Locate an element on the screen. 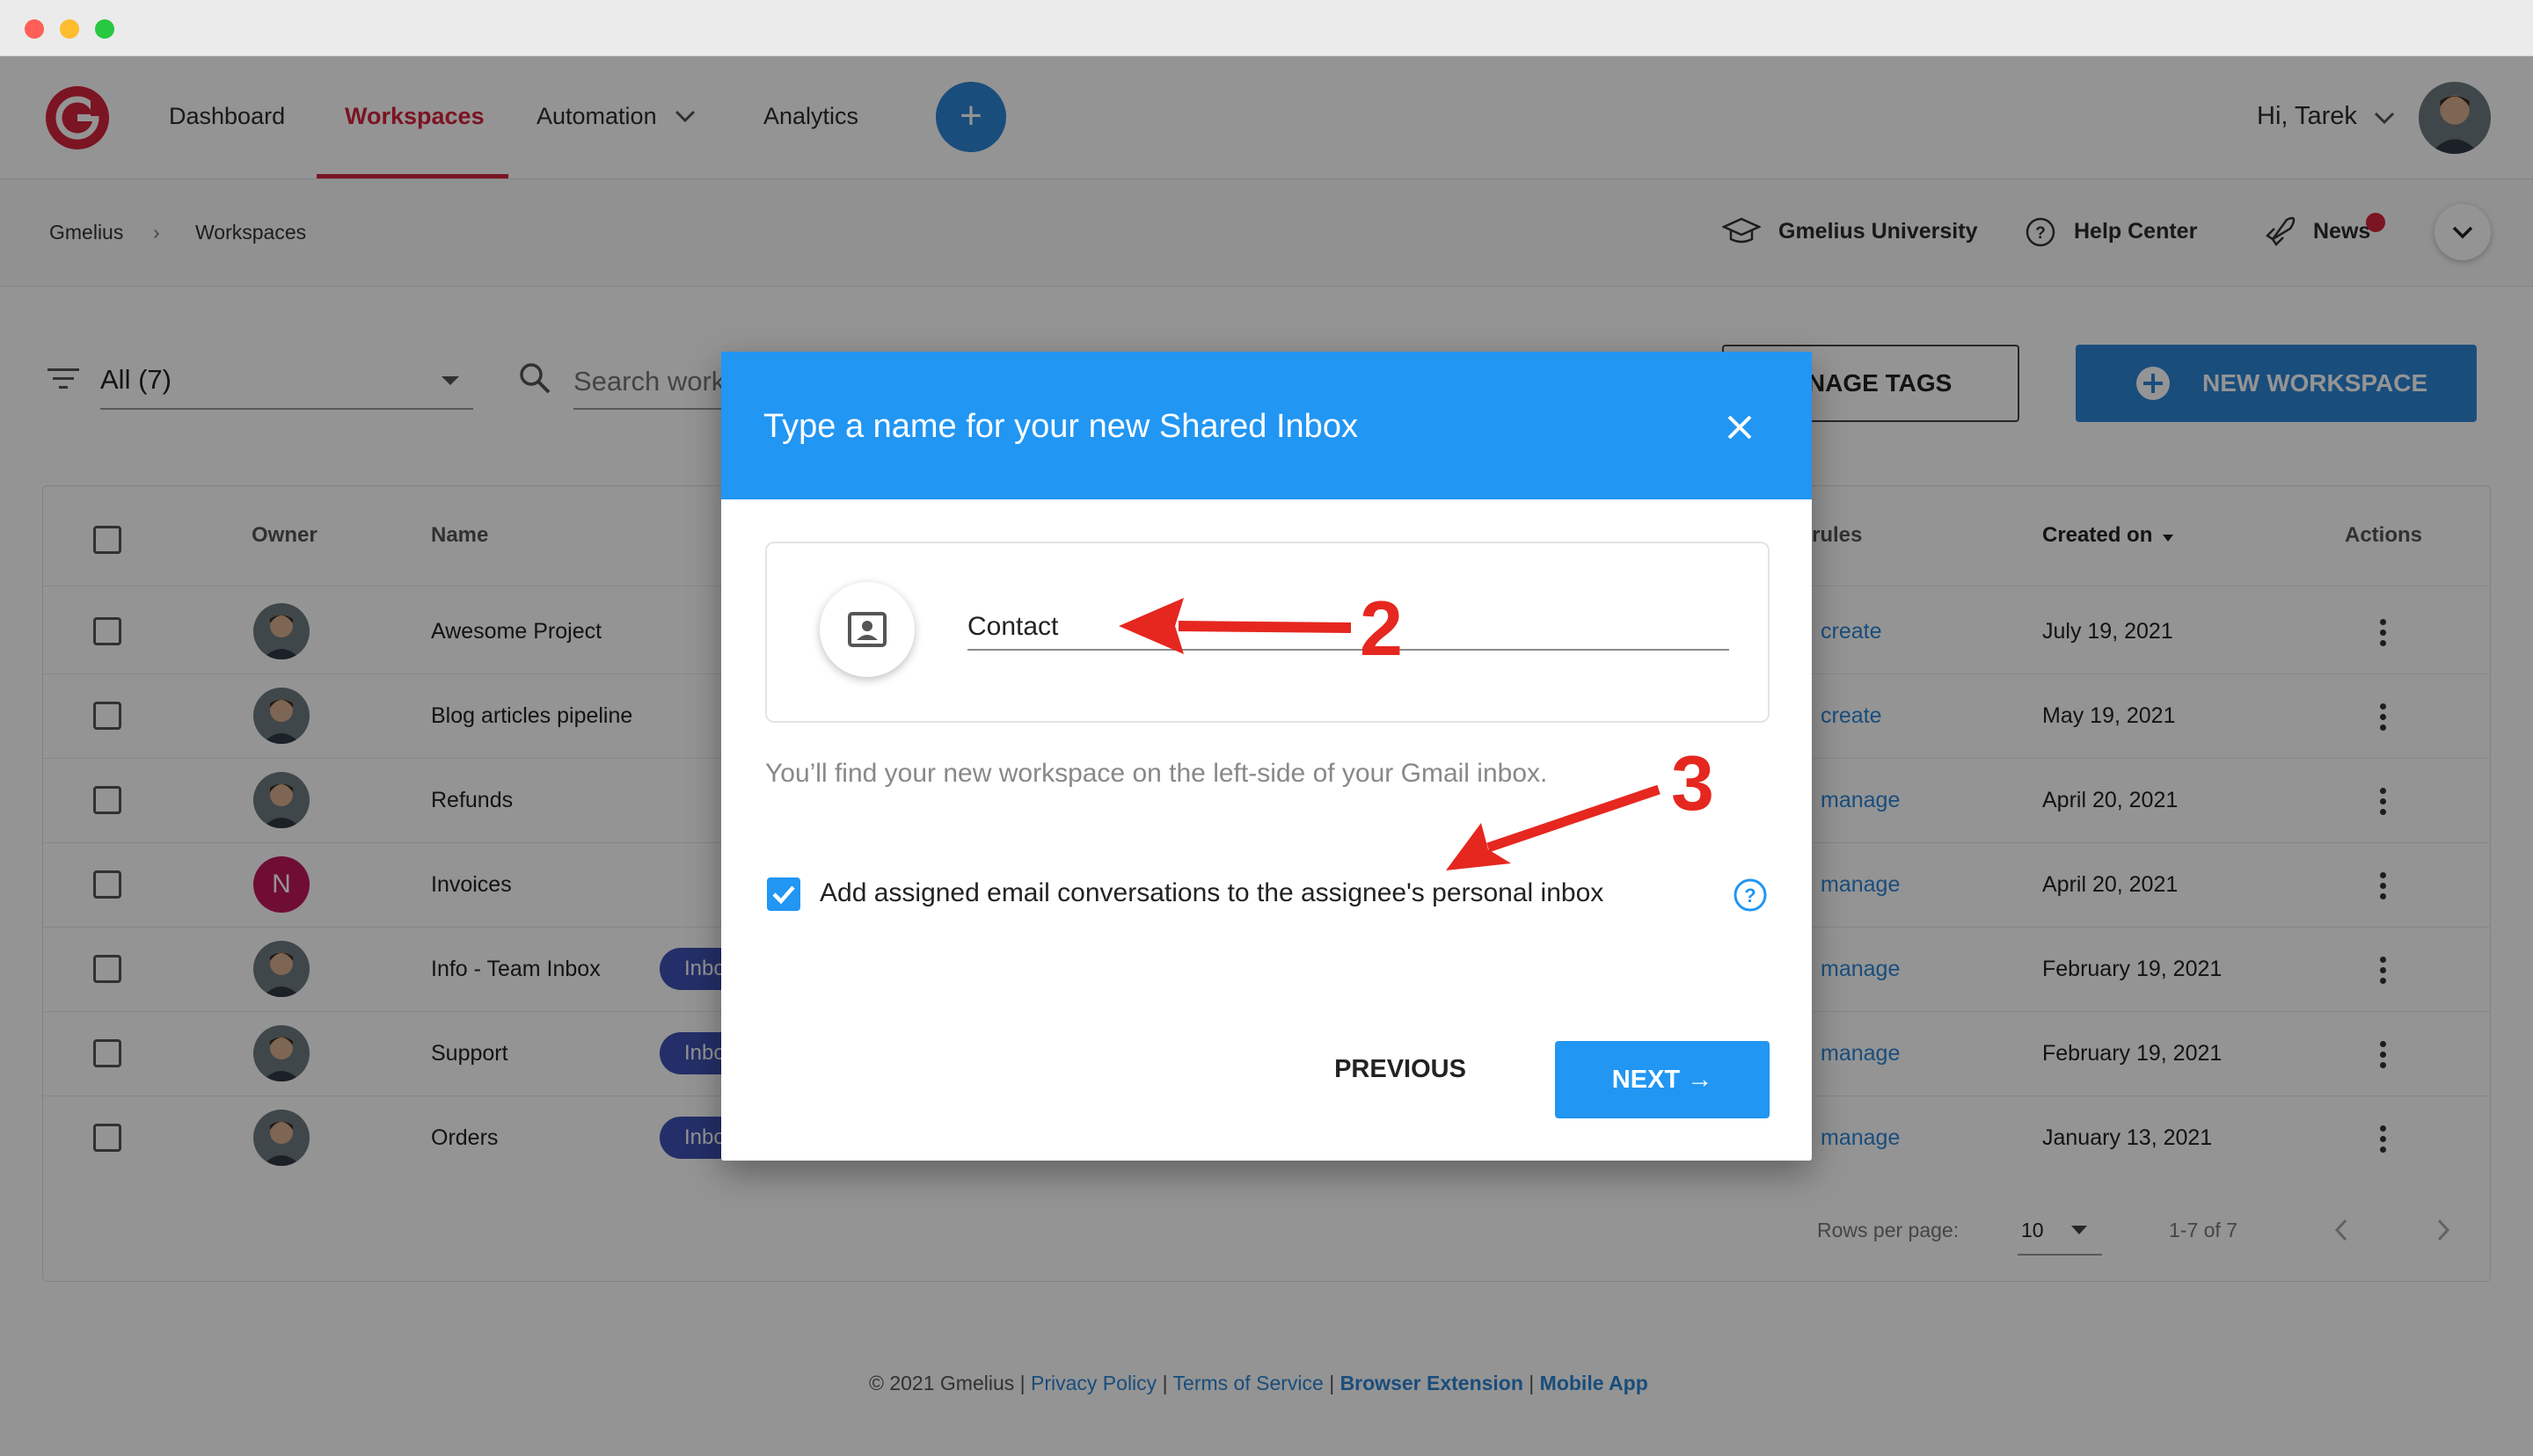 This screenshot has height=1456, width=2533. previous-button: PREVIOUS is located at coordinates (1400, 1069).